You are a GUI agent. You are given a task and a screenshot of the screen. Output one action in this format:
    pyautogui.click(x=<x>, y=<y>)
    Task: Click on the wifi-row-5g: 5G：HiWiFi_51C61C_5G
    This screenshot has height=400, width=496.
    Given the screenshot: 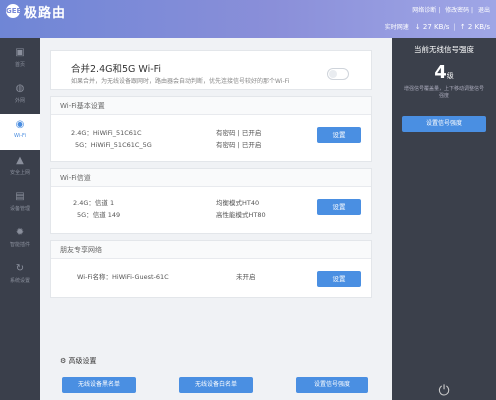 What is the action you would take?
    pyautogui.click(x=113, y=144)
    